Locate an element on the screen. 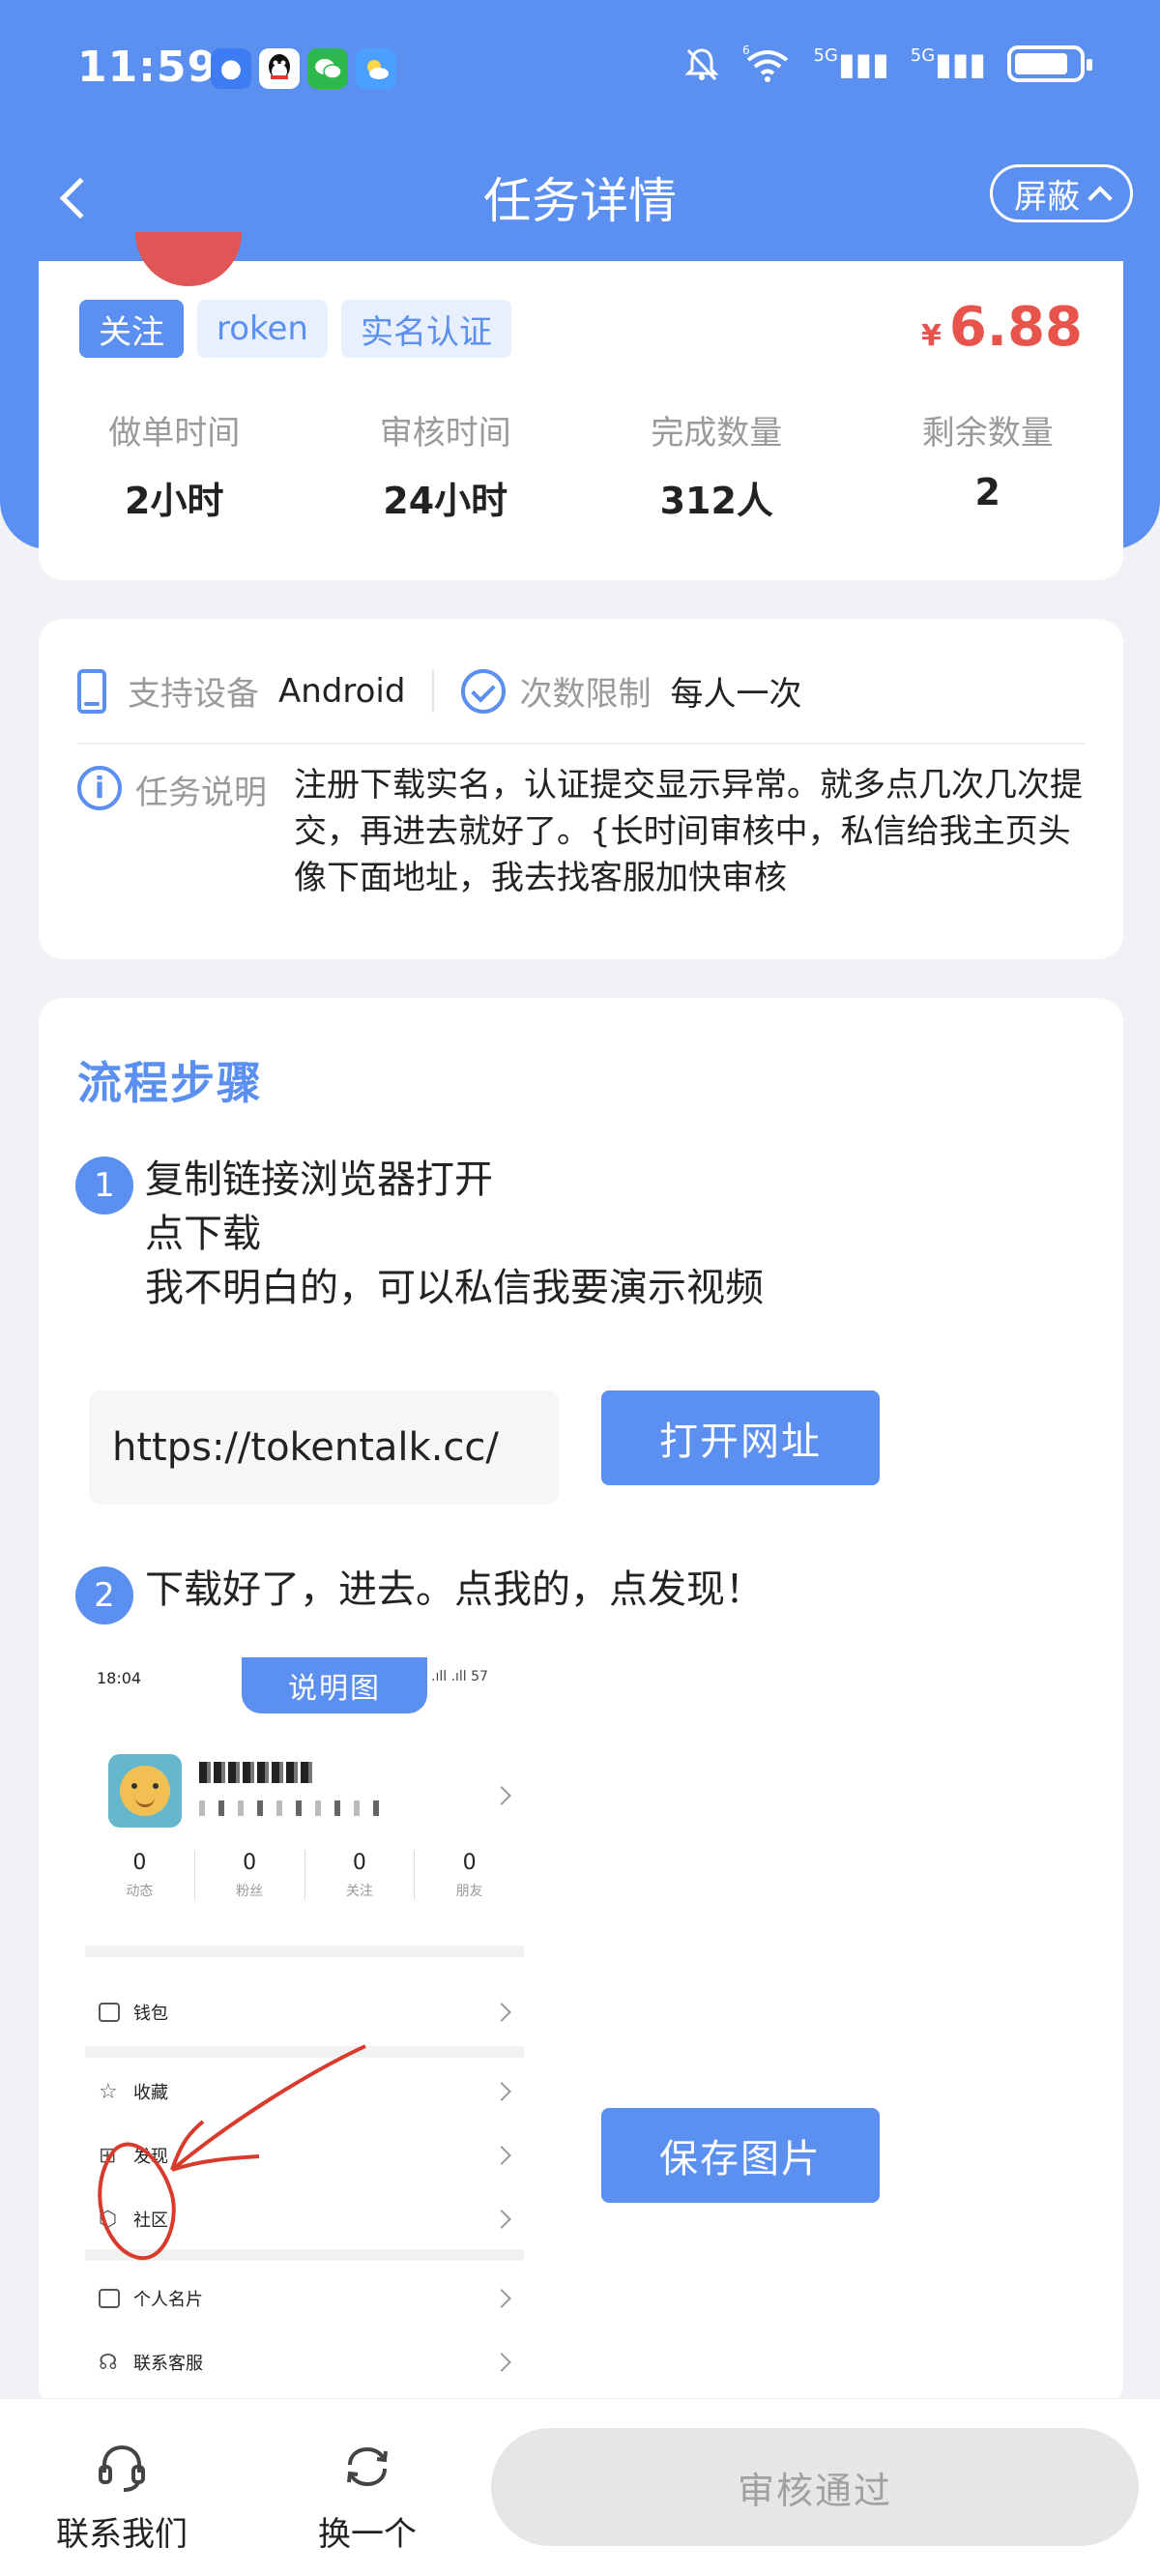  qq-notification-icon is located at coordinates (280, 68).